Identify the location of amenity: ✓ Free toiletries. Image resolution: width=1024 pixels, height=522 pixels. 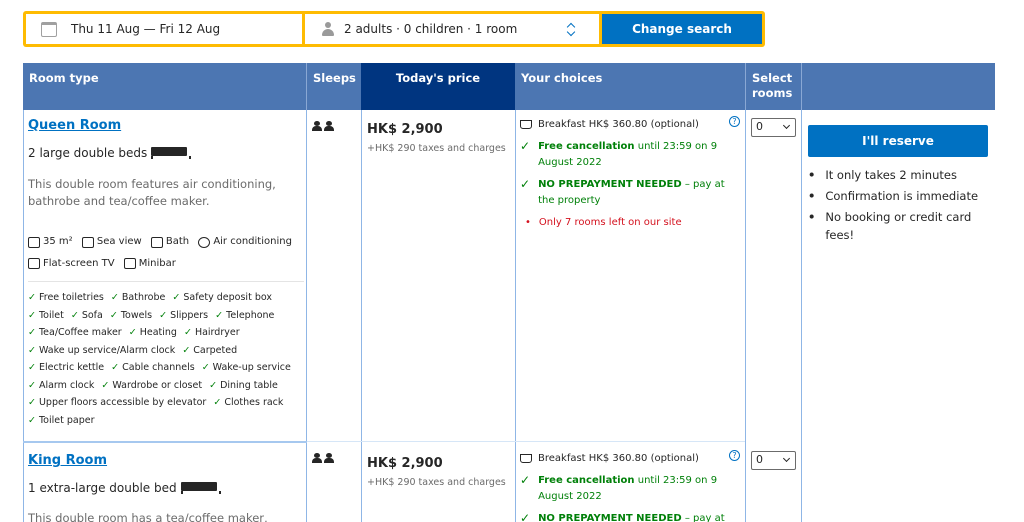
(66, 297).